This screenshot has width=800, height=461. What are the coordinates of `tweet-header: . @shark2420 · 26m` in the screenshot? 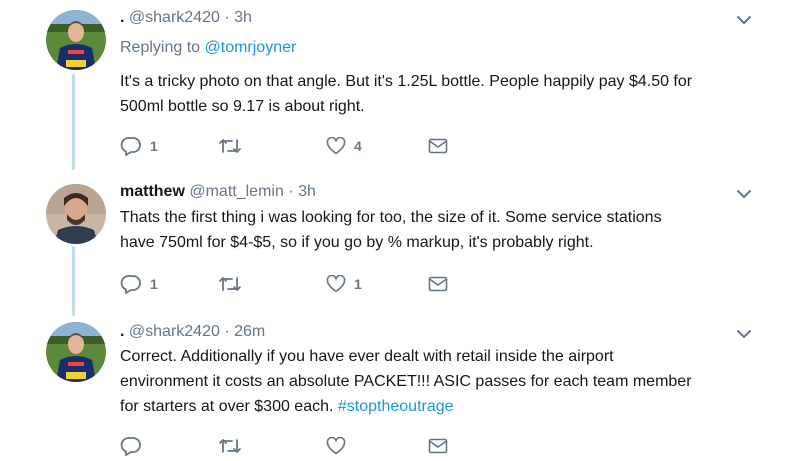 It's located at (192, 332).